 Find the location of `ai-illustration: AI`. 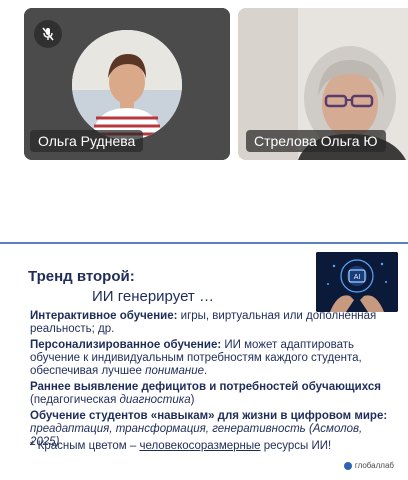

ai-illustration: AI is located at coordinates (357, 282).